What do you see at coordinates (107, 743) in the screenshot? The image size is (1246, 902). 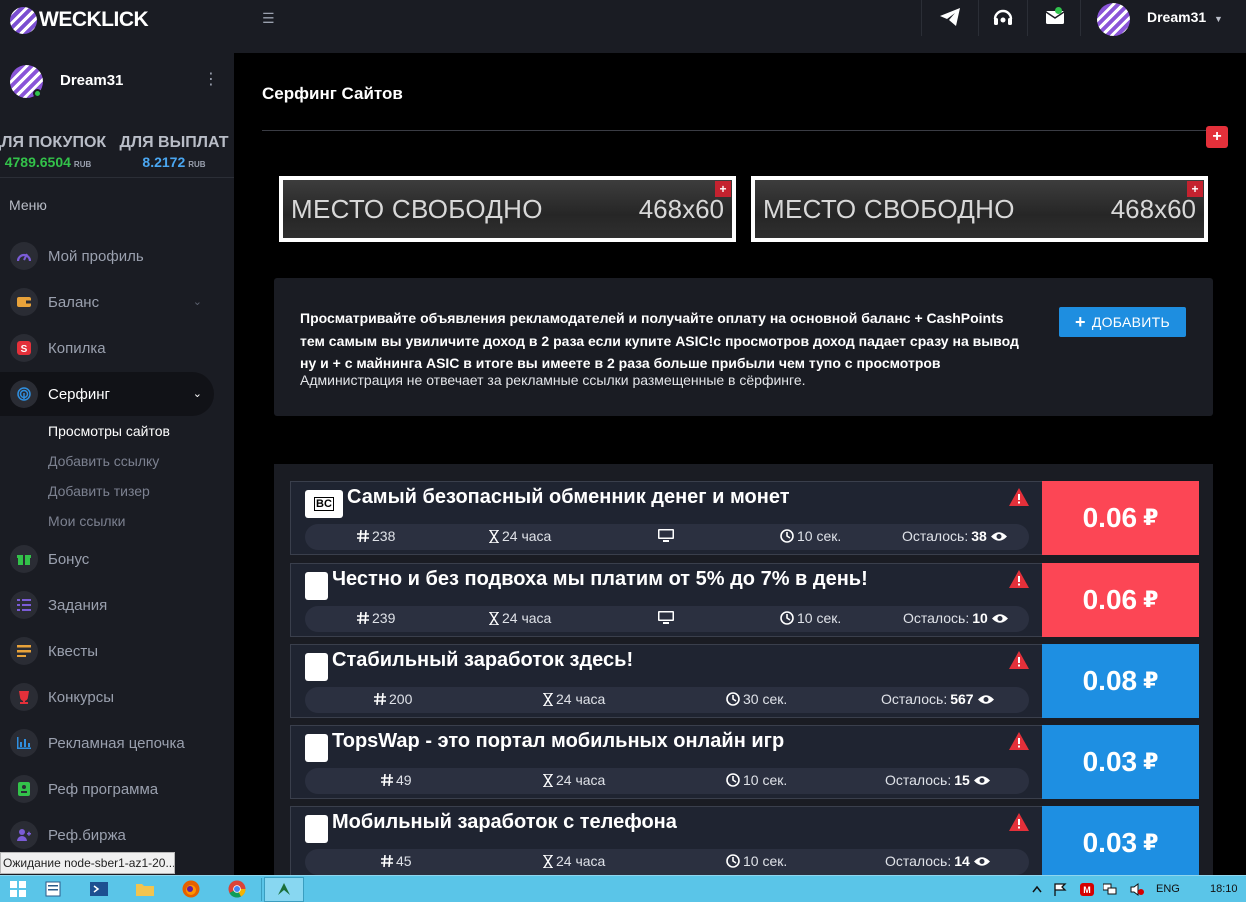 I see `sidebar-item-ad-chain: Рекламная цепочка` at bounding box center [107, 743].